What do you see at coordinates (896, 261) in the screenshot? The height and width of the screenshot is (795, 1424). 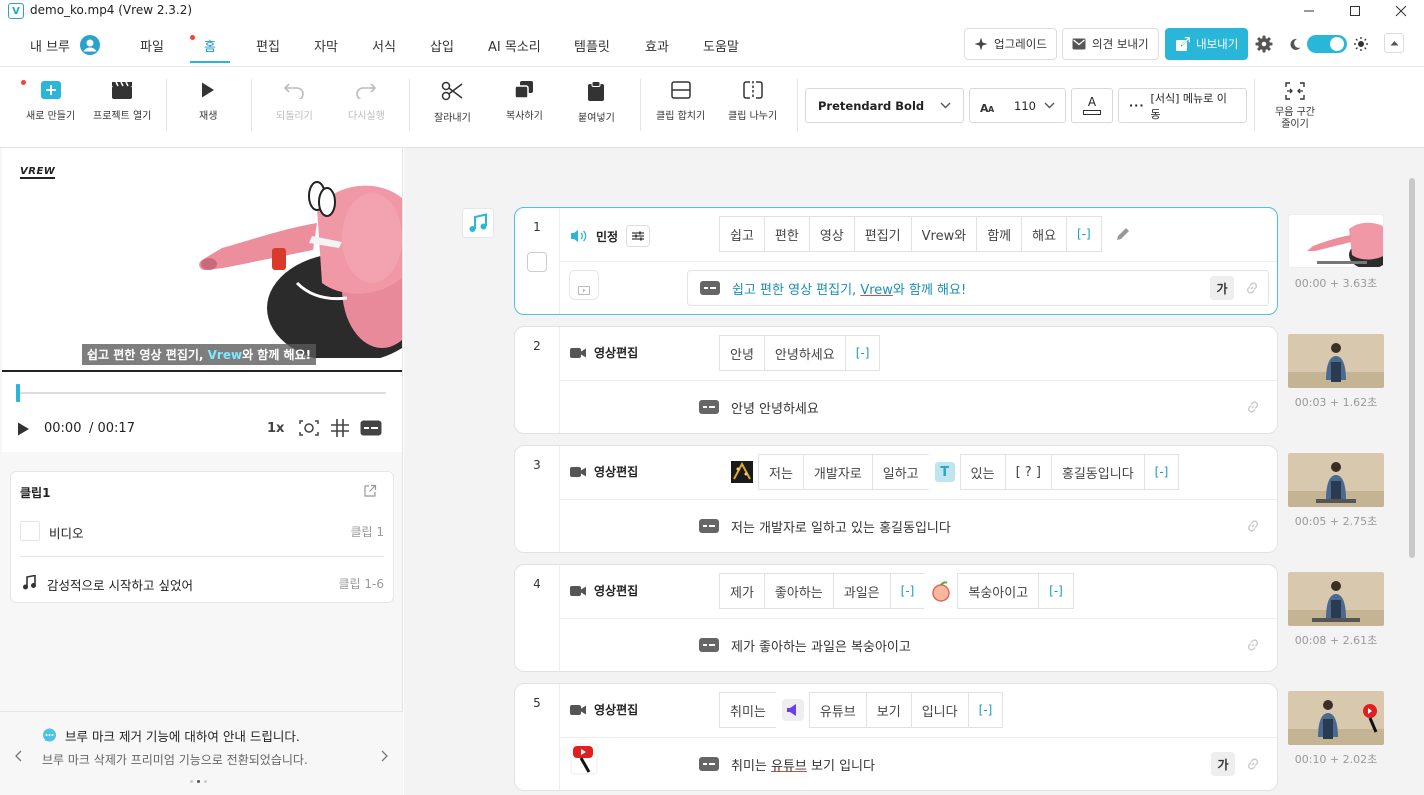 I see `clip-row: 1 민정 쉽고 편한 영상 편집기 Vrew와 함께 해요 [-] 쉽고 편한` at bounding box center [896, 261].